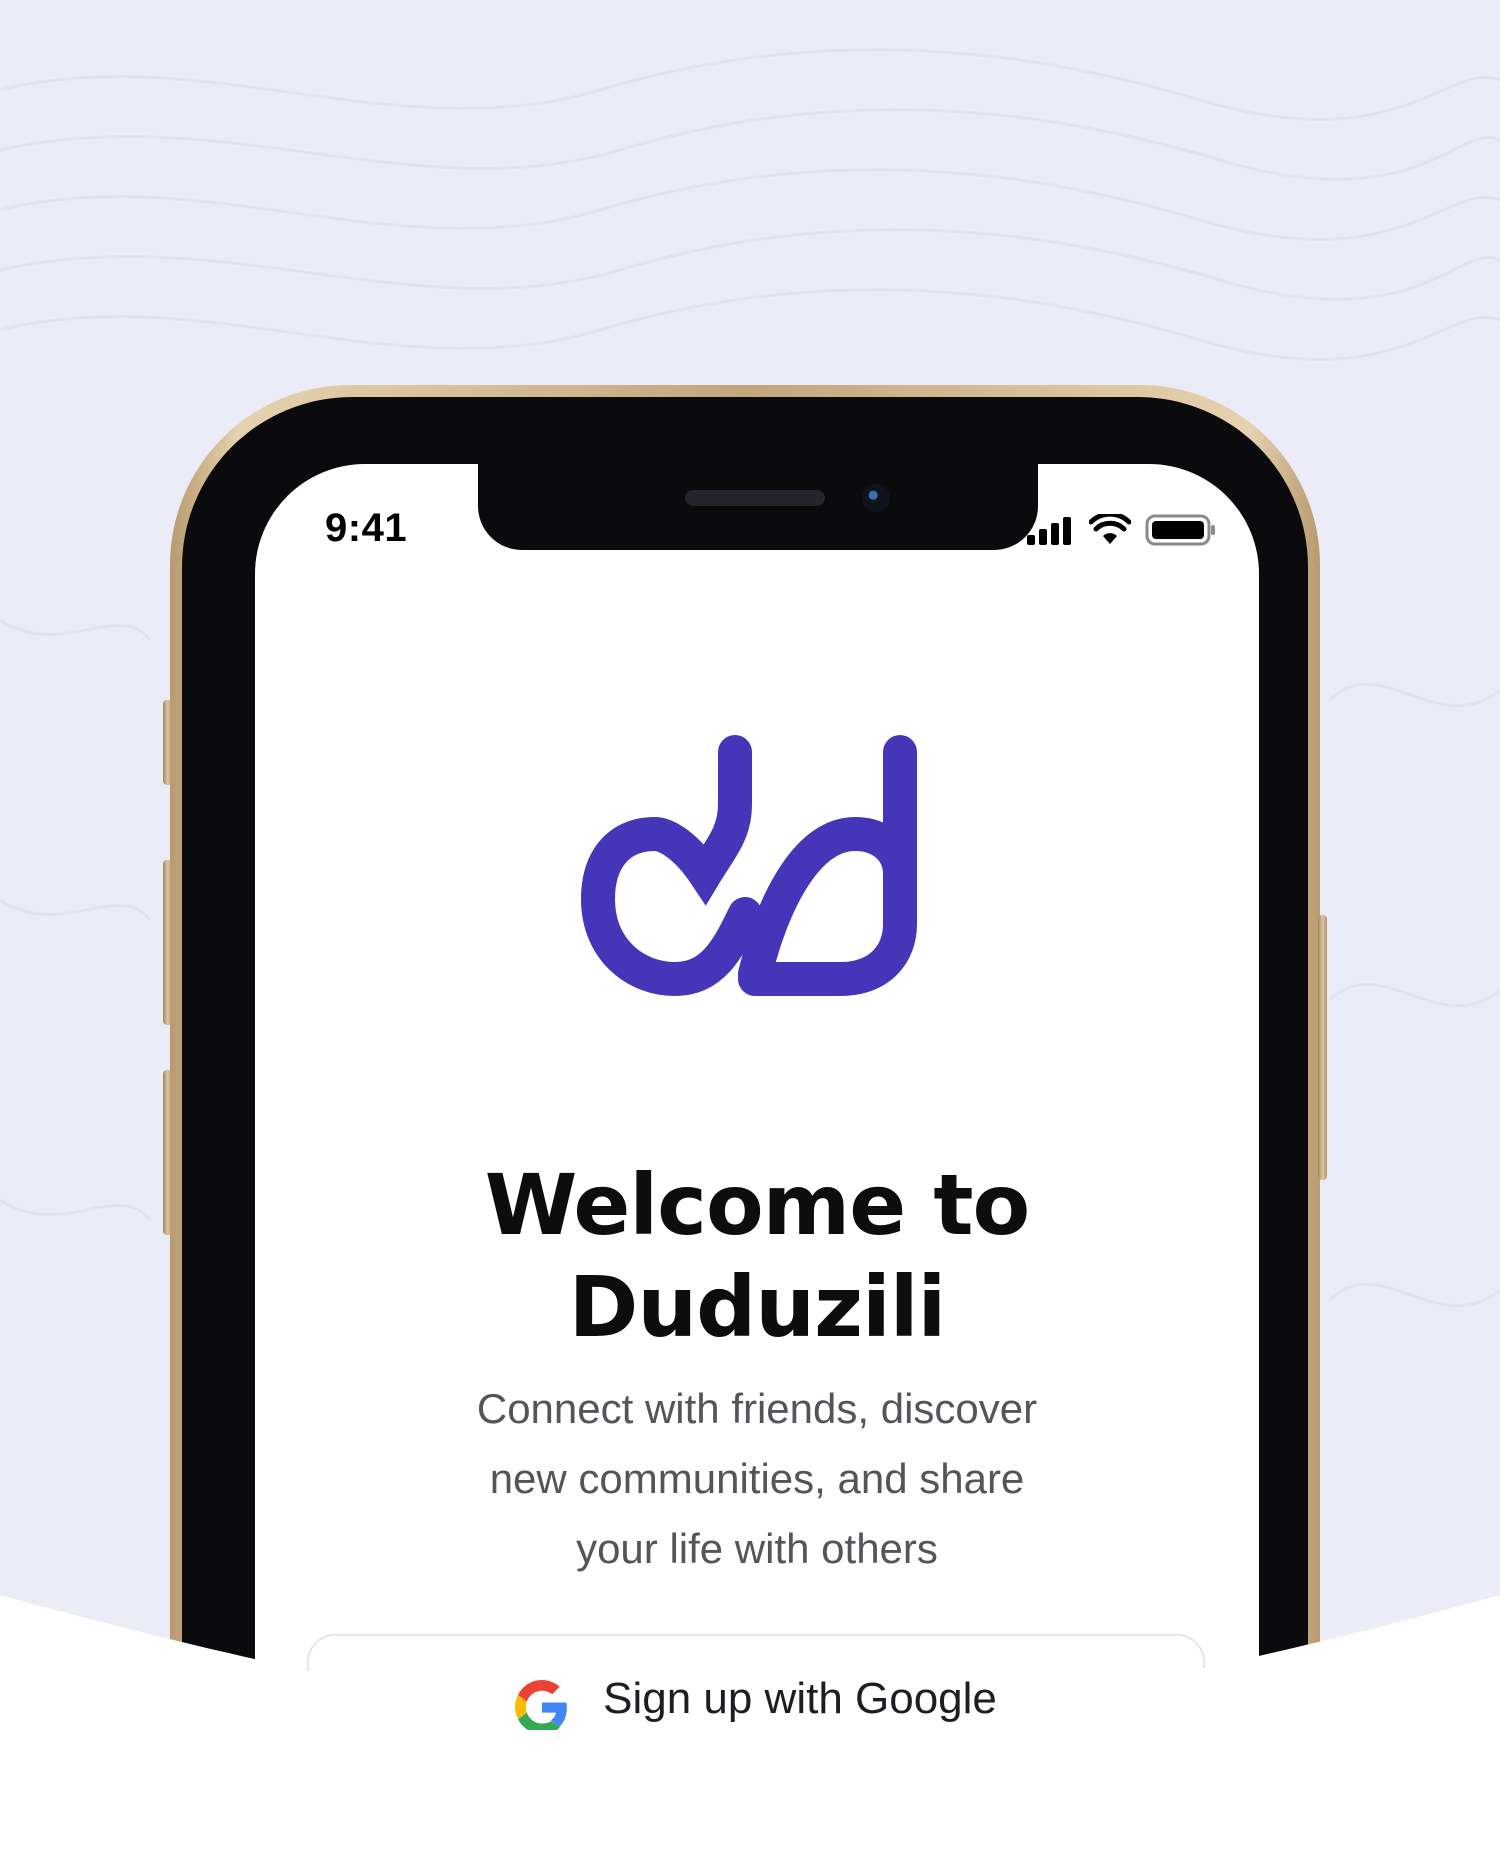 This screenshot has height=1864, width=1500. I want to click on duduzili-logo, so click(748, 866).